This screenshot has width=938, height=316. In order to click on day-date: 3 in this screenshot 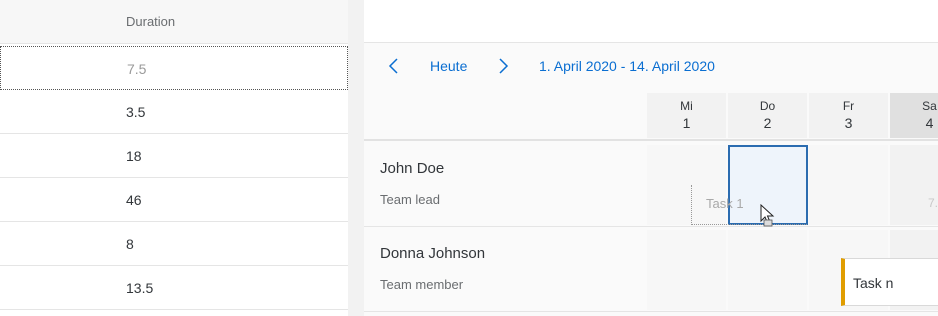, I will do `click(848, 123)`.